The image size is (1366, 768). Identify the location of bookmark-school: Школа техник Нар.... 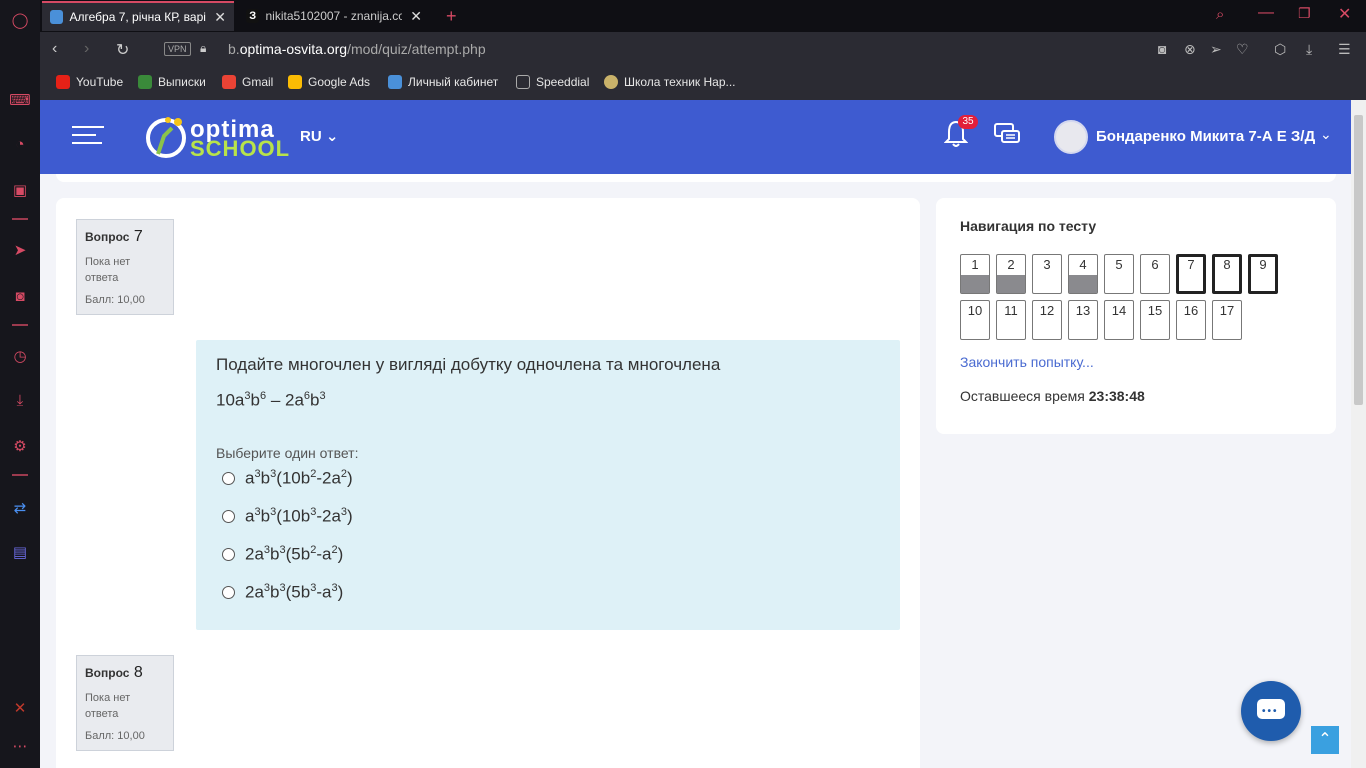
(670, 82).